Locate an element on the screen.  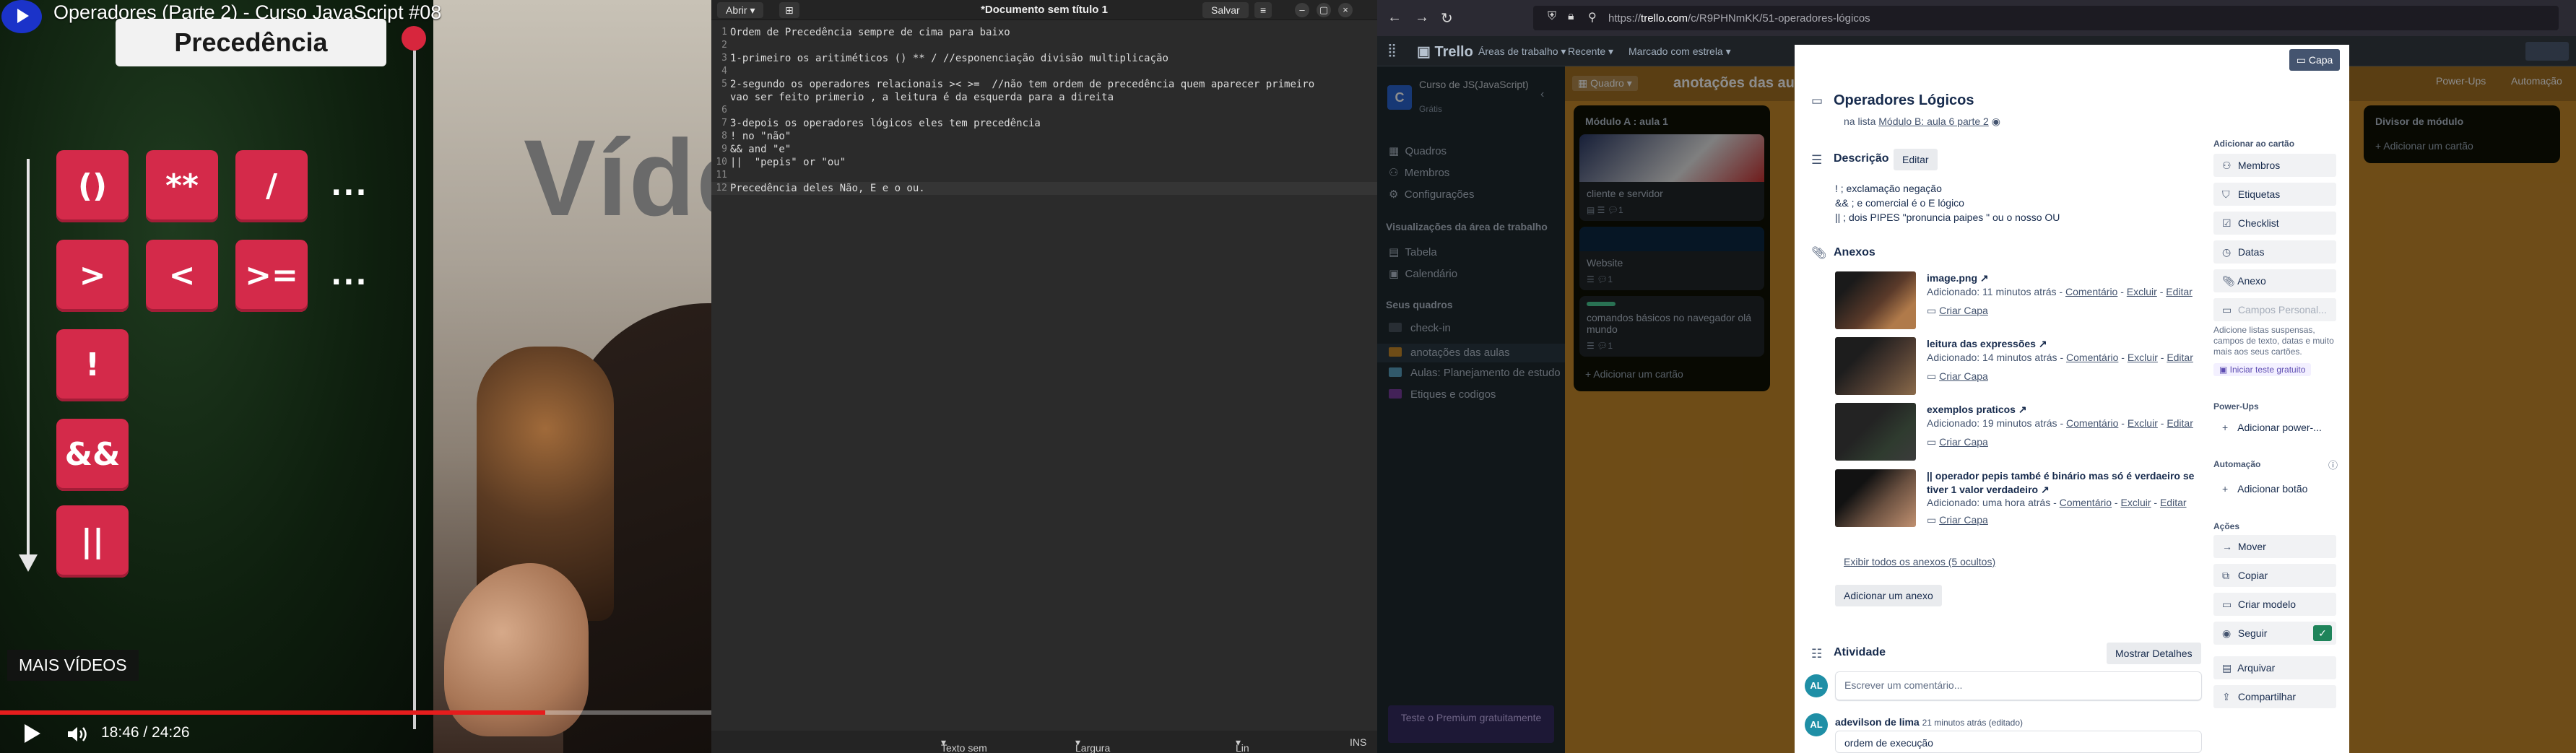
attachment-button: 📎︎ Anexo is located at coordinates (2274, 281).